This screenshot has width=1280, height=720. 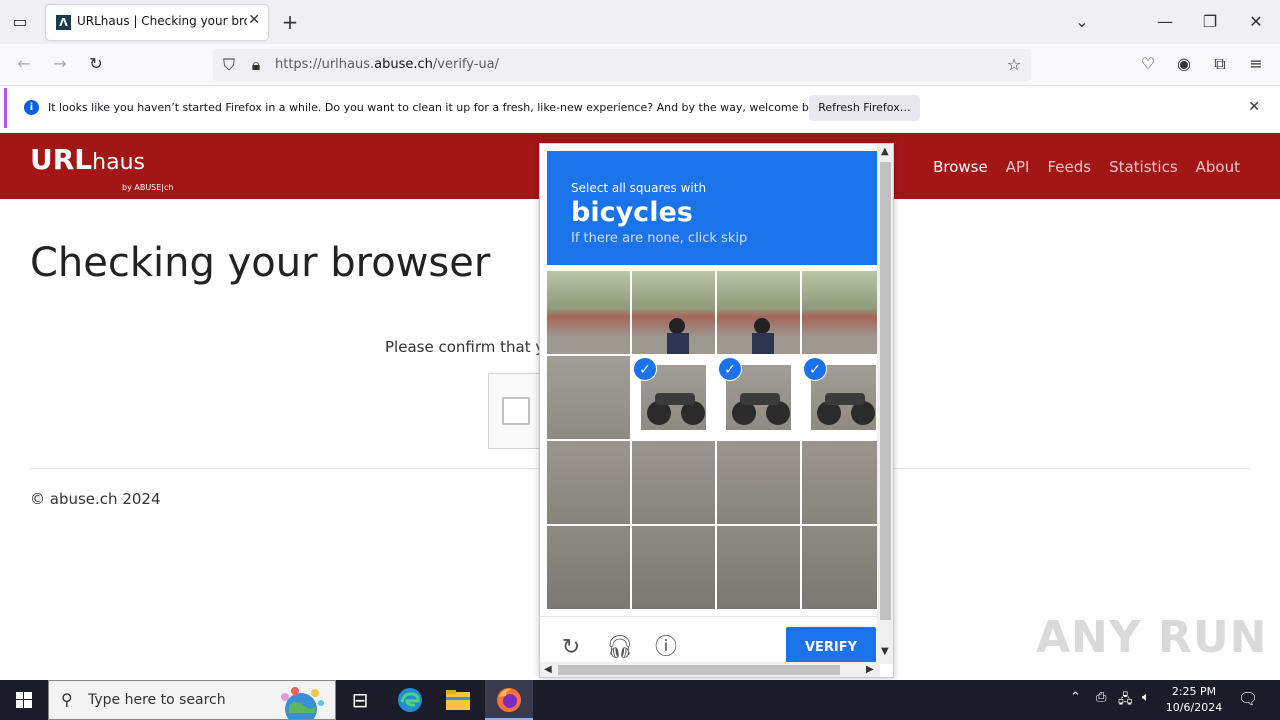 What do you see at coordinates (410, 700) in the screenshot?
I see `edge-icon` at bounding box center [410, 700].